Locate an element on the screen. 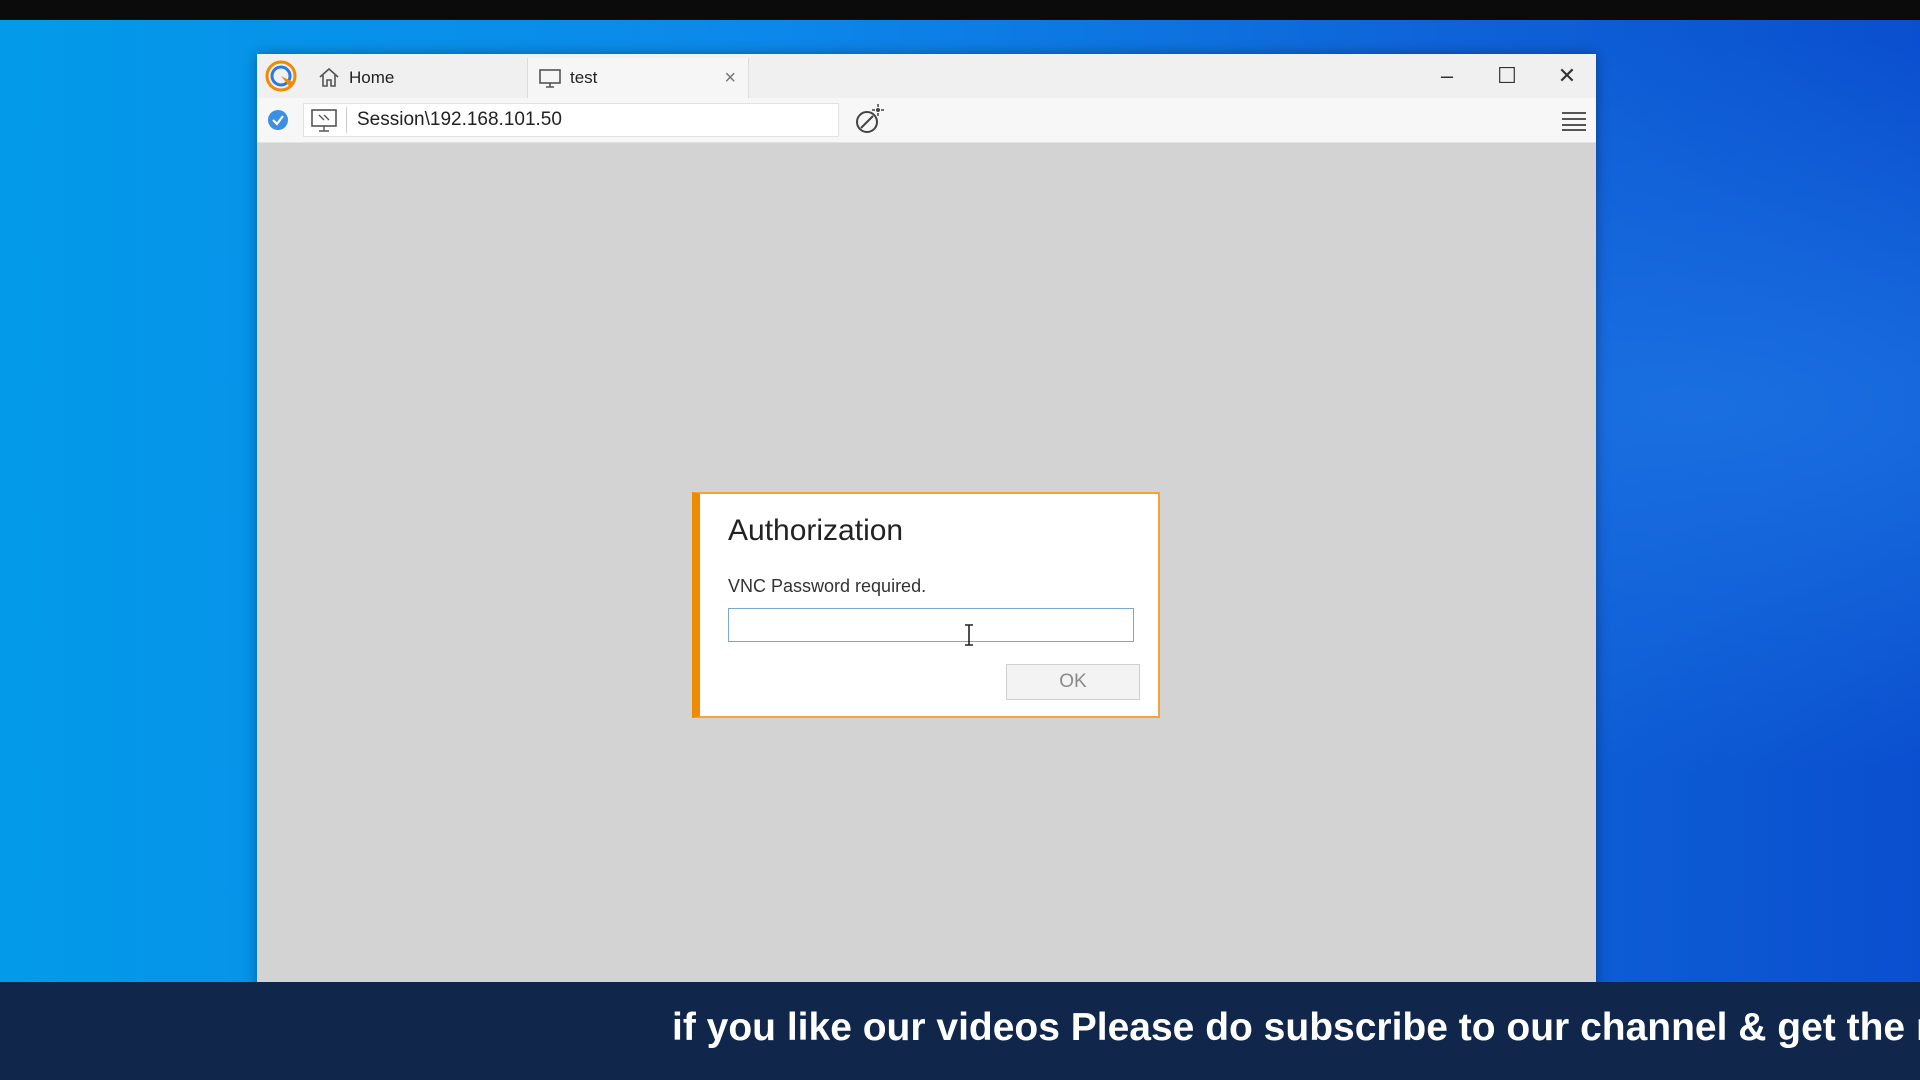  app-logo-icon is located at coordinates (281, 76).